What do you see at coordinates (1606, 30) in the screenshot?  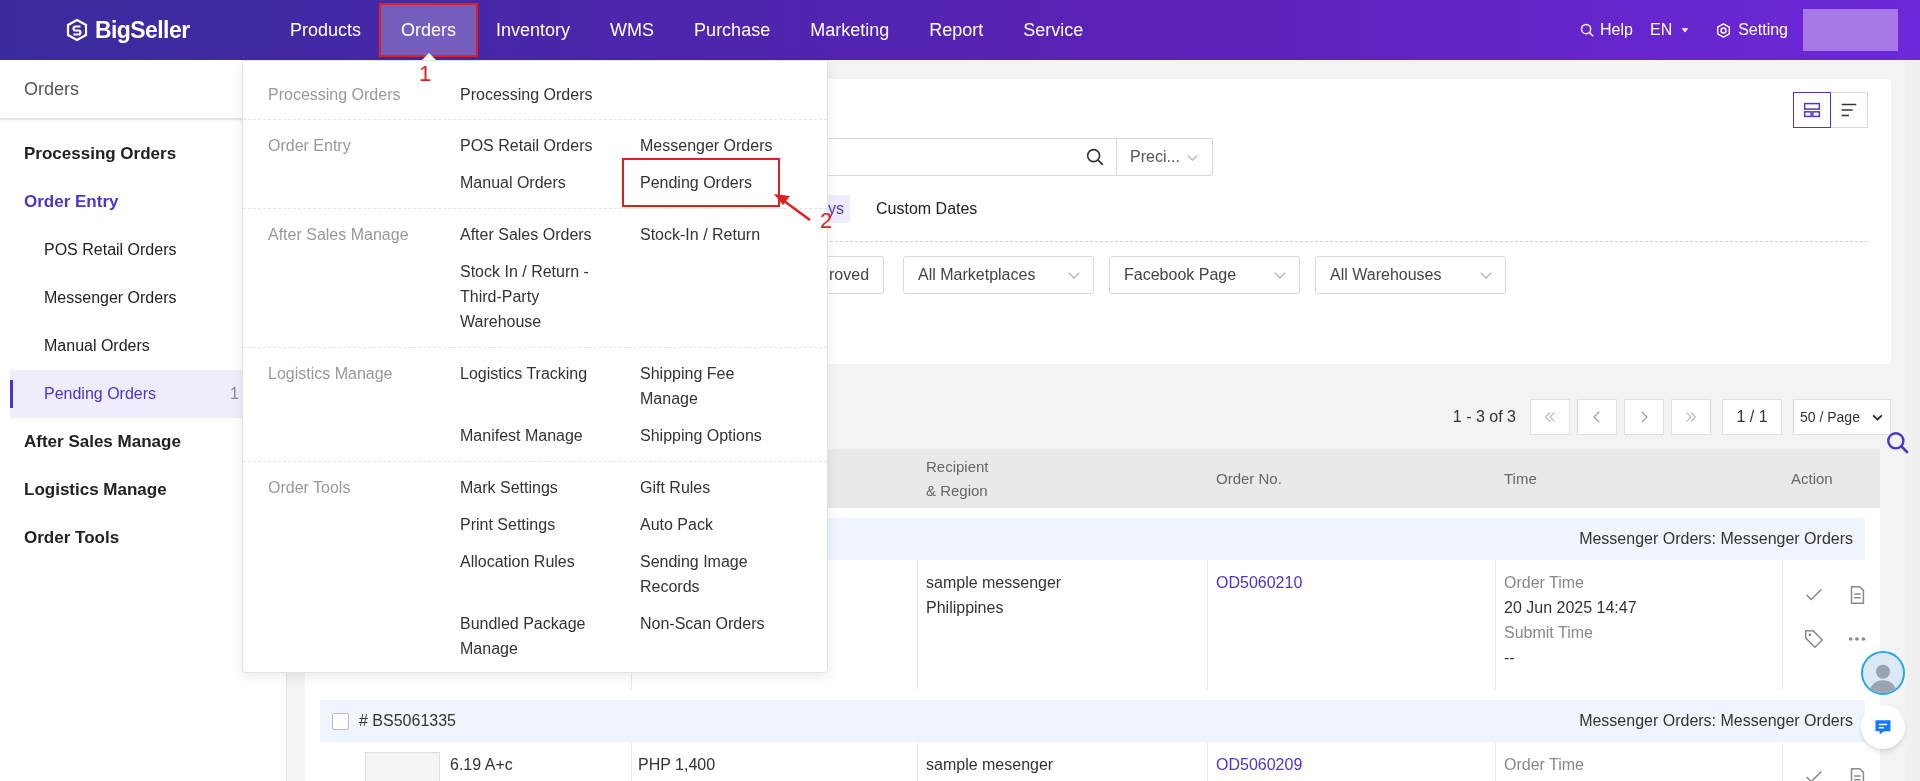 I see `help-link: Help` at bounding box center [1606, 30].